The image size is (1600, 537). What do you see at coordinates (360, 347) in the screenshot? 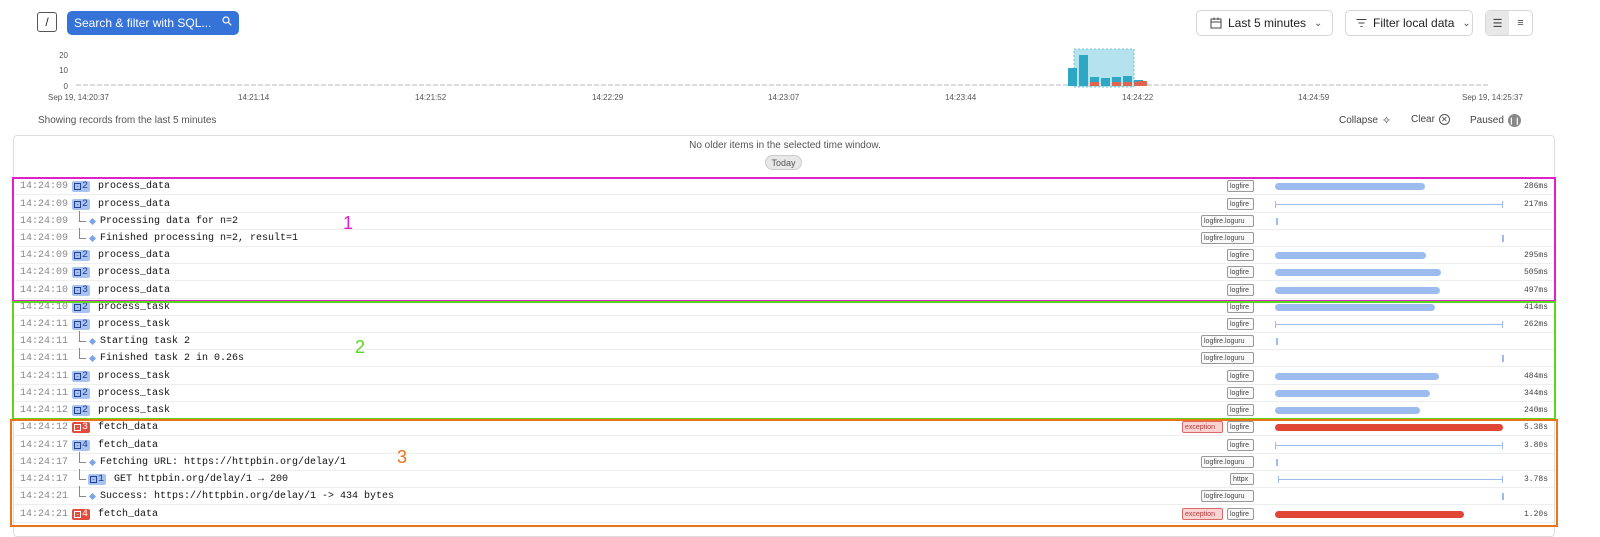
I see `annotation-label: 2` at bounding box center [360, 347].